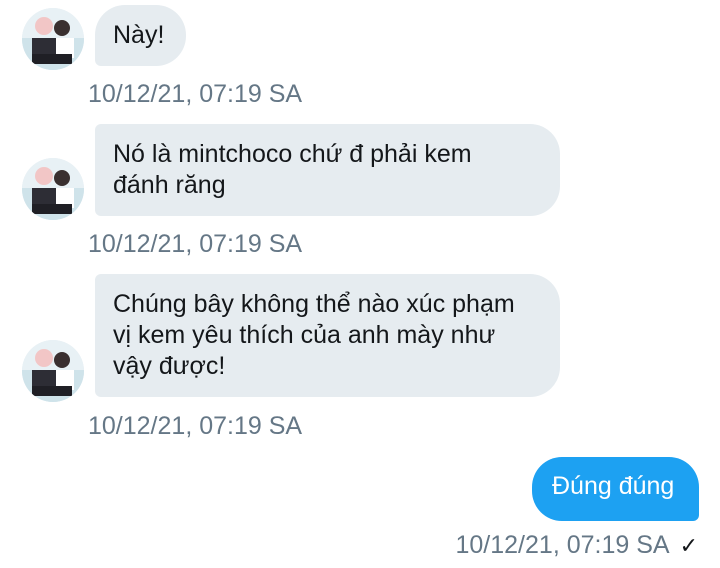  What do you see at coordinates (314, 304) in the screenshot?
I see `message-text: Chúng bây không thể nào xúc phạm` at bounding box center [314, 304].